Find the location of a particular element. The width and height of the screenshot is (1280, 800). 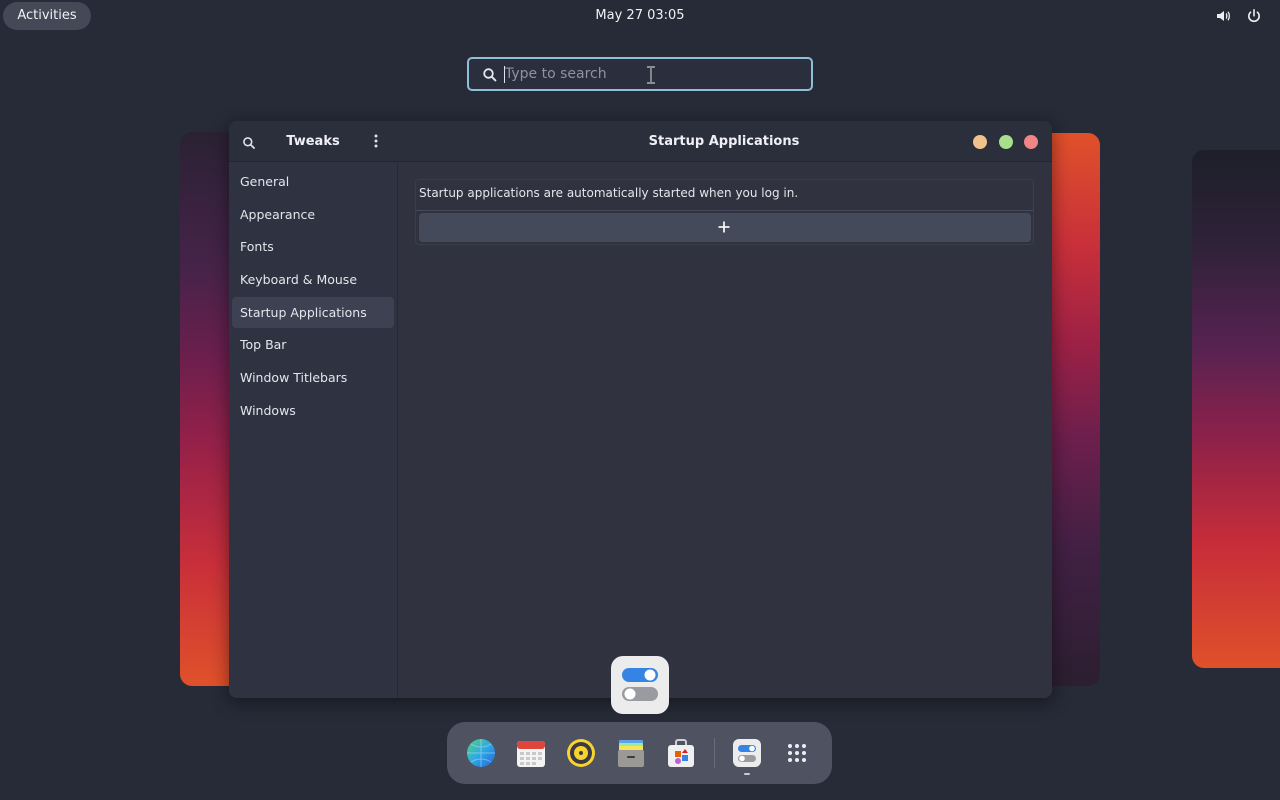

browser-icon is located at coordinates (481, 753).